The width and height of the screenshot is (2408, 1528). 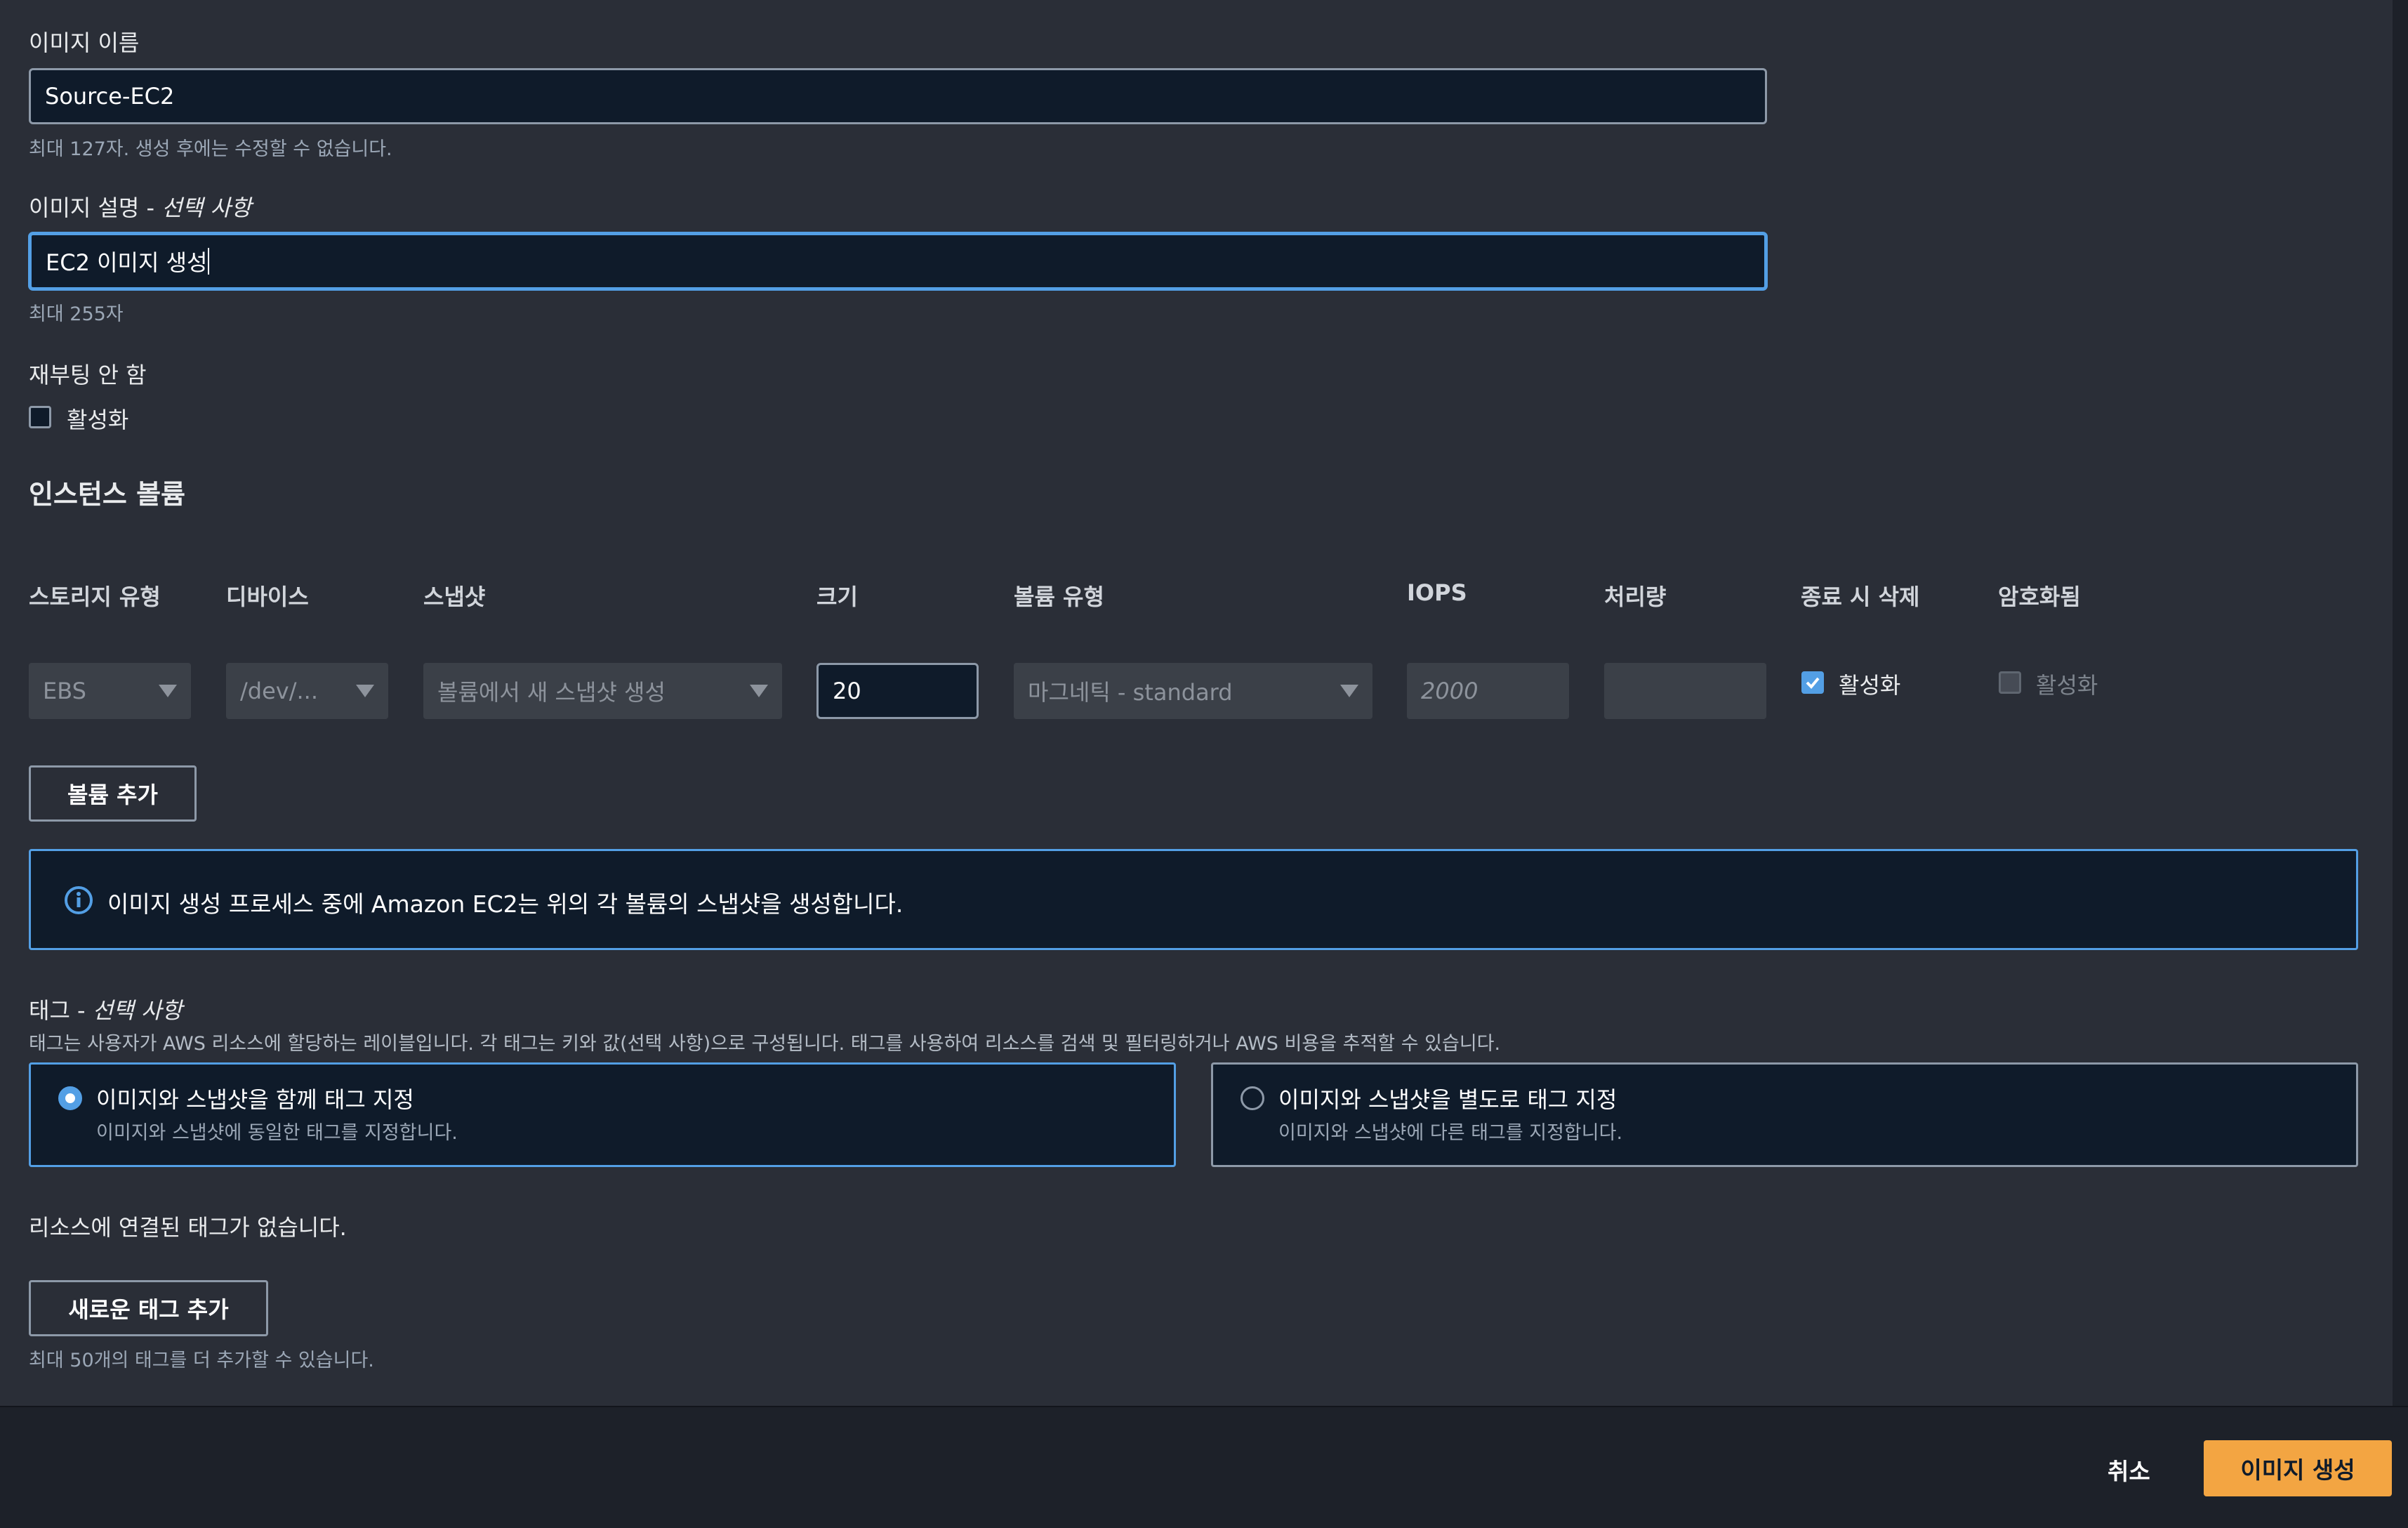 I want to click on tag-option-together-desc: 이미지와 스냅샷에 동일한 태그를 지정합니다., so click(x=277, y=1133).